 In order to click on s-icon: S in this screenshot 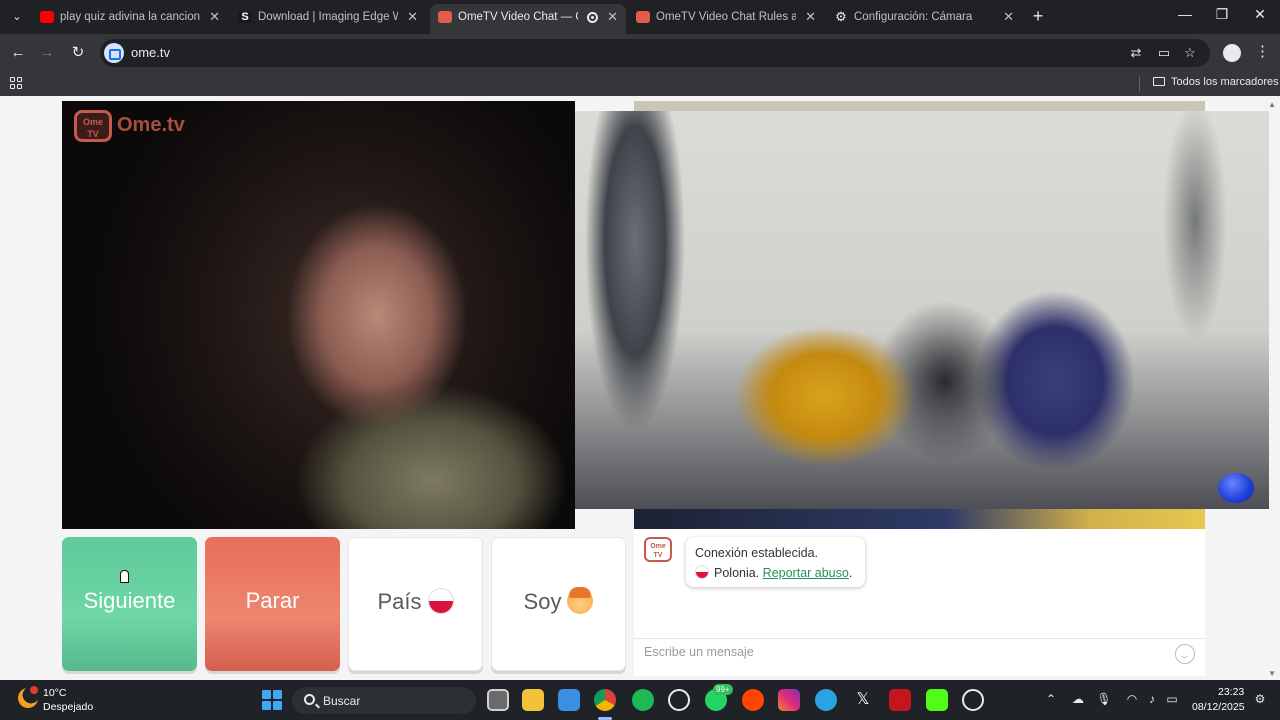, I will do `click(245, 17)`.